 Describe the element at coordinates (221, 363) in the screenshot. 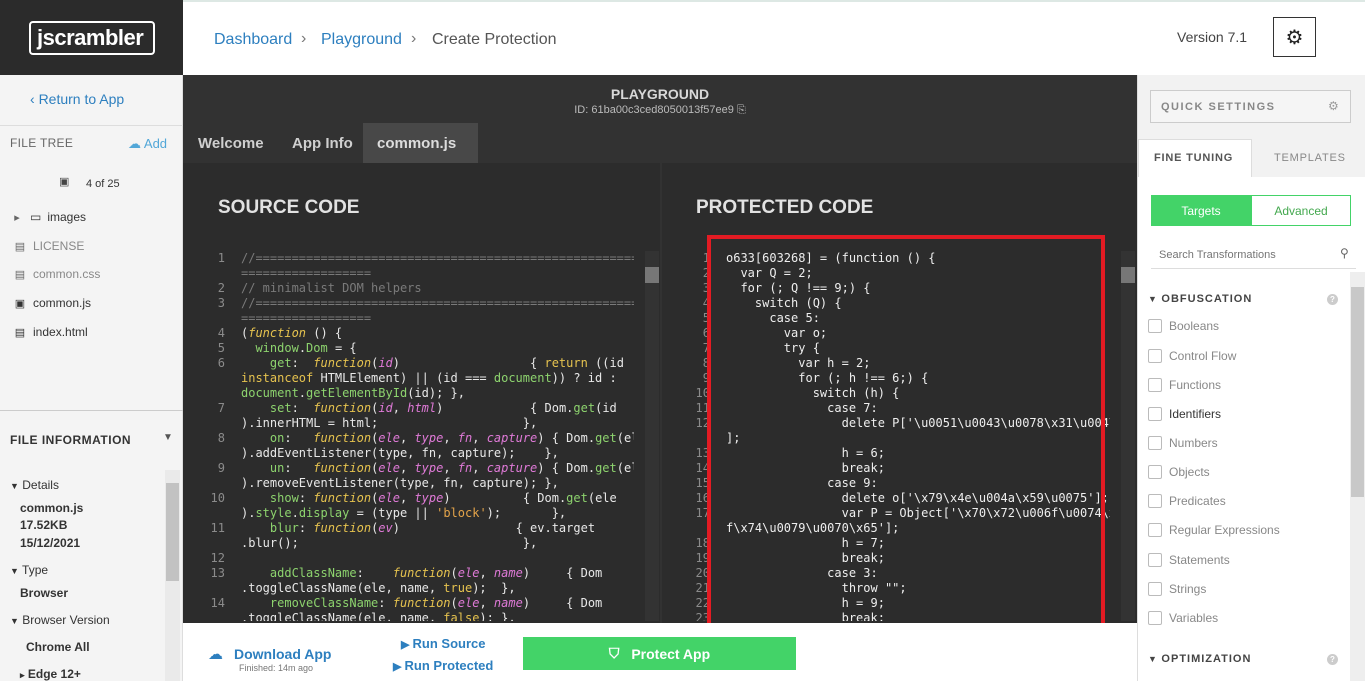

I see `line-number: 6` at that location.